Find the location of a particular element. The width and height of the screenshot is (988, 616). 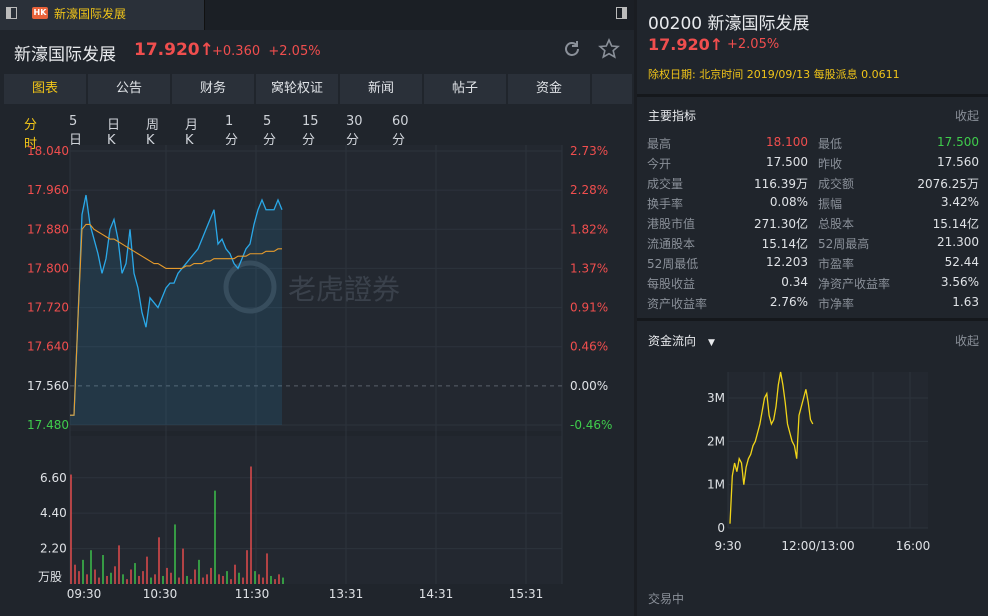

stock-name: 新濠国际发展 is located at coordinates (65, 55).